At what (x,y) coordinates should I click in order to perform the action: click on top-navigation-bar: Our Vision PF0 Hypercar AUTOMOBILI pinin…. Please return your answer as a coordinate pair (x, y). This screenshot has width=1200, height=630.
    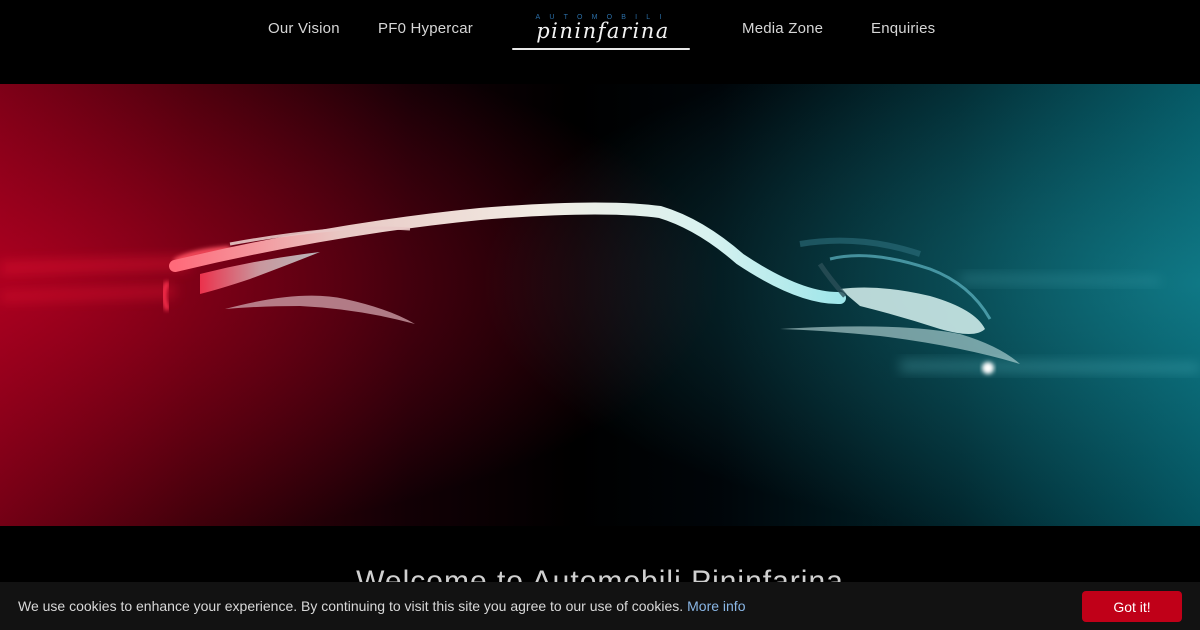
    Looking at the image, I should click on (600, 42).